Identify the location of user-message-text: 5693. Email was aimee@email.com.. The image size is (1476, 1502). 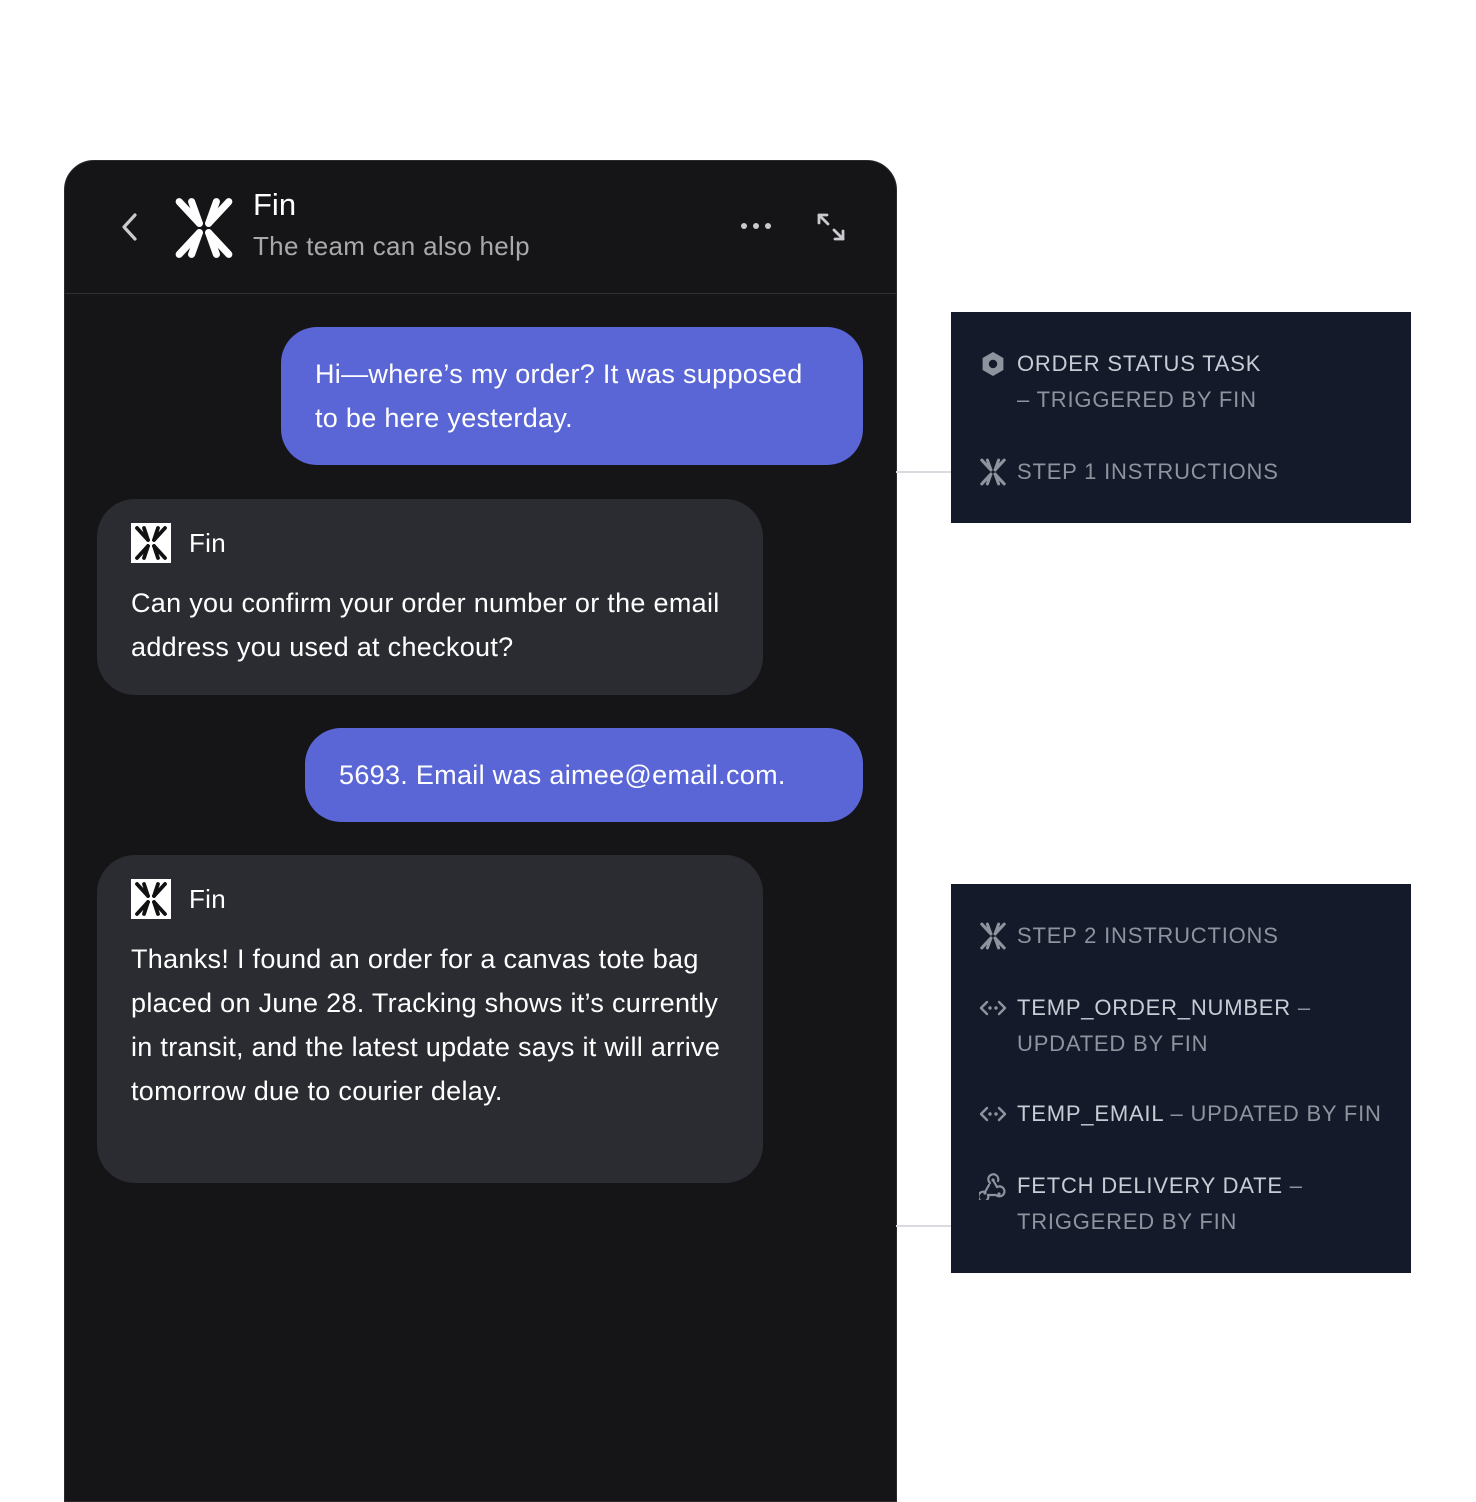
(562, 775).